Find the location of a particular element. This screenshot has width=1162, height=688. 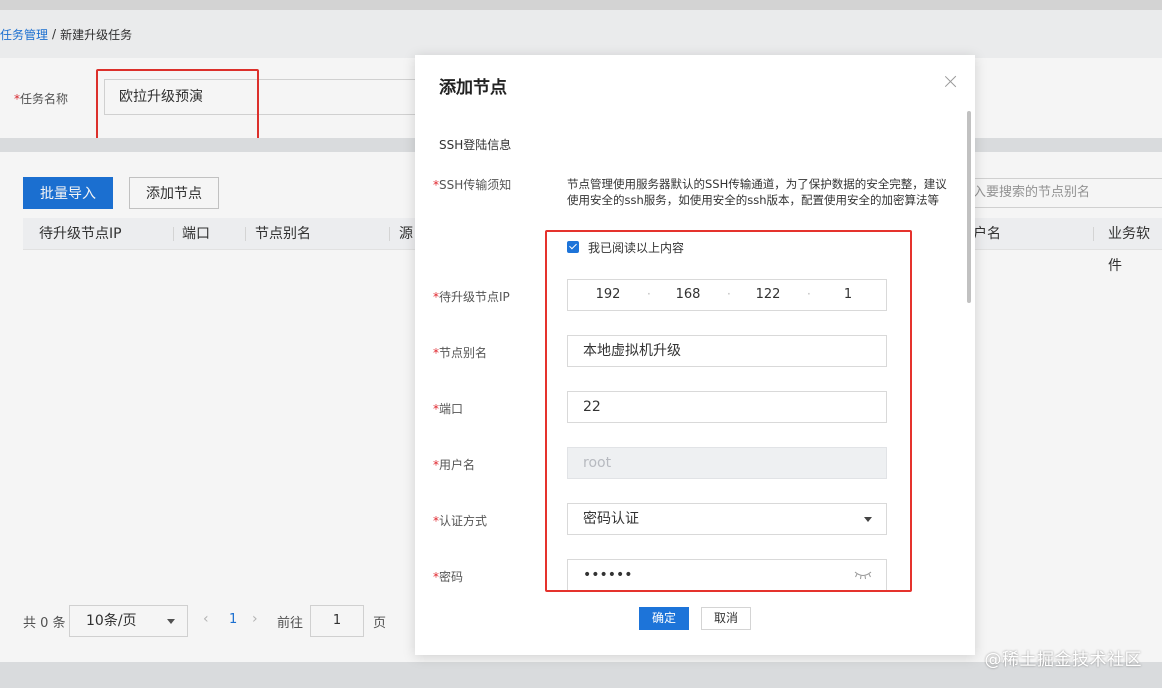

confirm-button: 确定 is located at coordinates (664, 618).